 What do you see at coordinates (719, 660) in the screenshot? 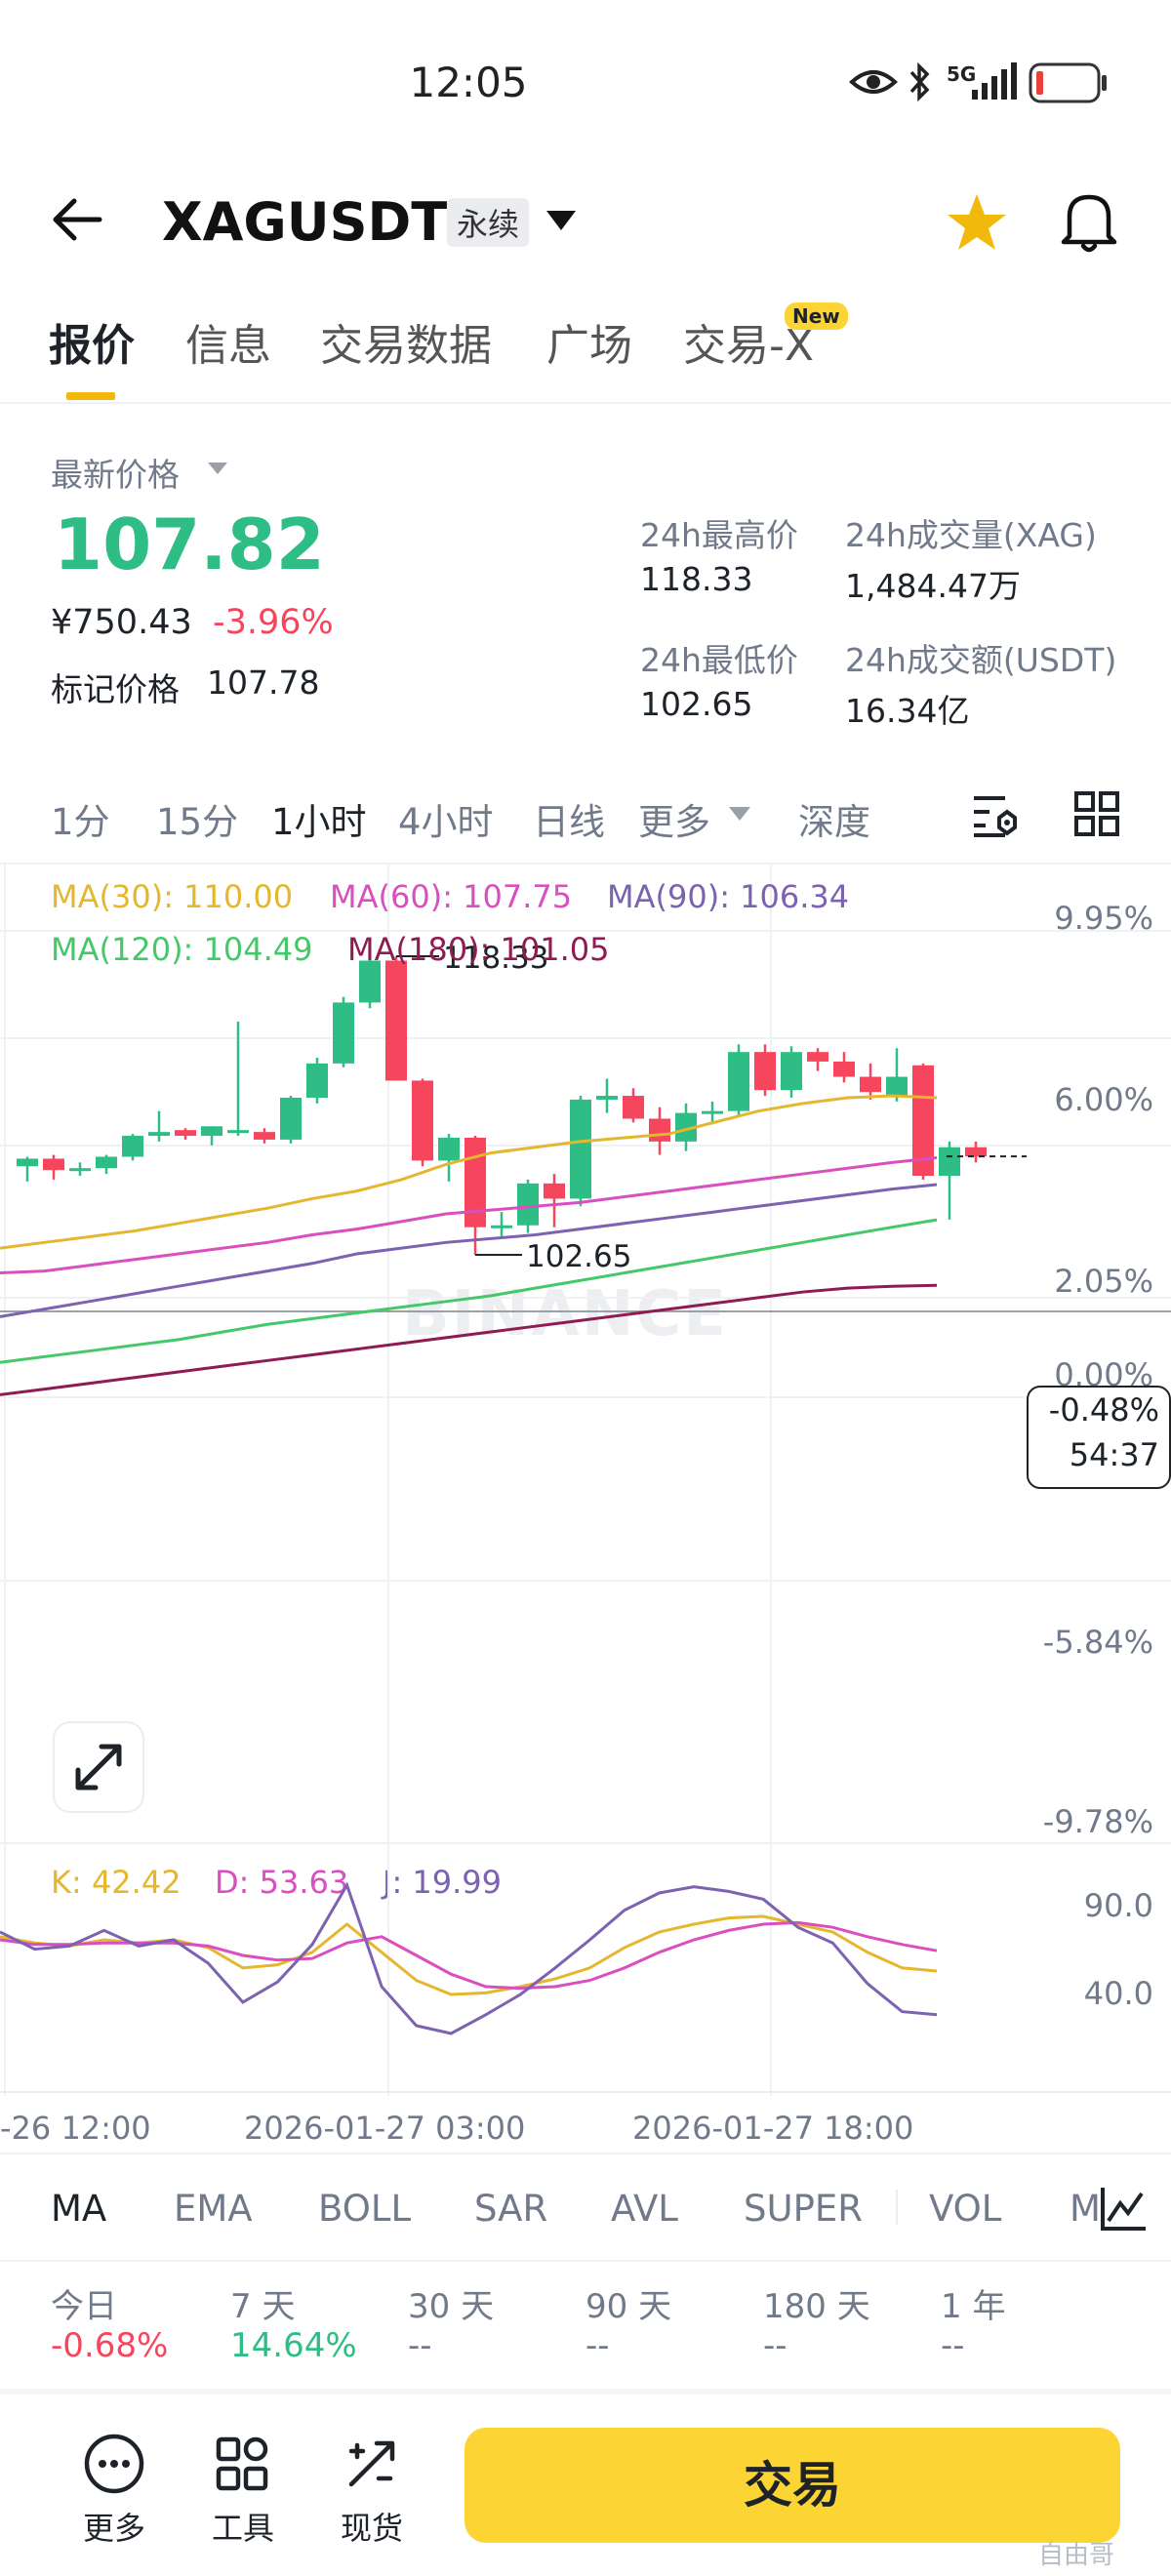
I see `low-24h-label: 24h最低价` at bounding box center [719, 660].